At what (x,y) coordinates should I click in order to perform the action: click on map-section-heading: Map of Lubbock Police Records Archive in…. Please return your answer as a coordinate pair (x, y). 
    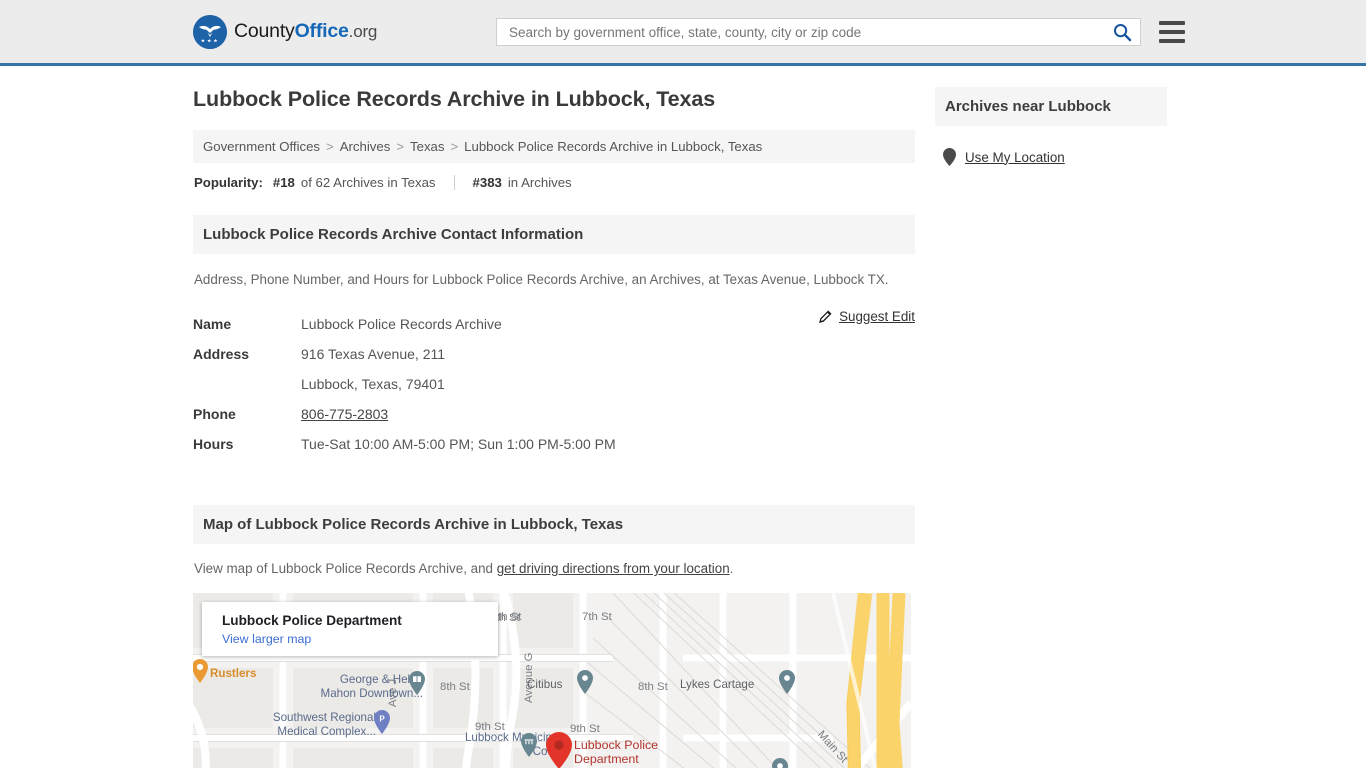
    Looking at the image, I should click on (554, 524).